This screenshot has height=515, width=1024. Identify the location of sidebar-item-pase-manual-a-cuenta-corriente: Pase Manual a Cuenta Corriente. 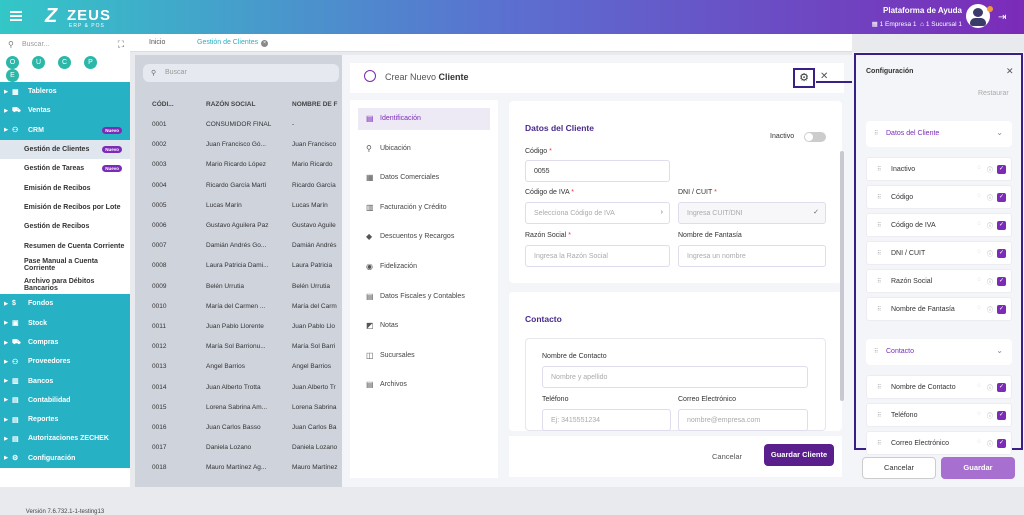
(65, 265).